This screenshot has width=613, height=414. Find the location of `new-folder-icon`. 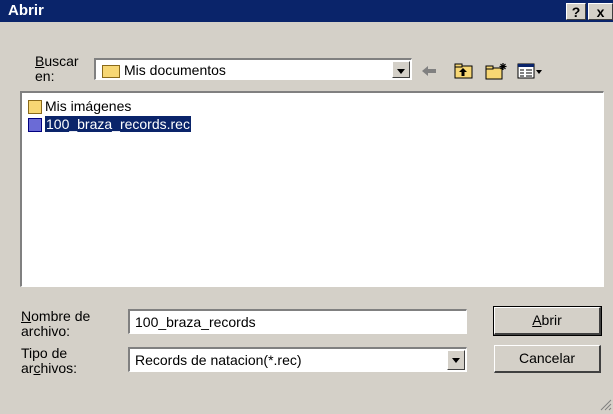

new-folder-icon is located at coordinates (496, 71).